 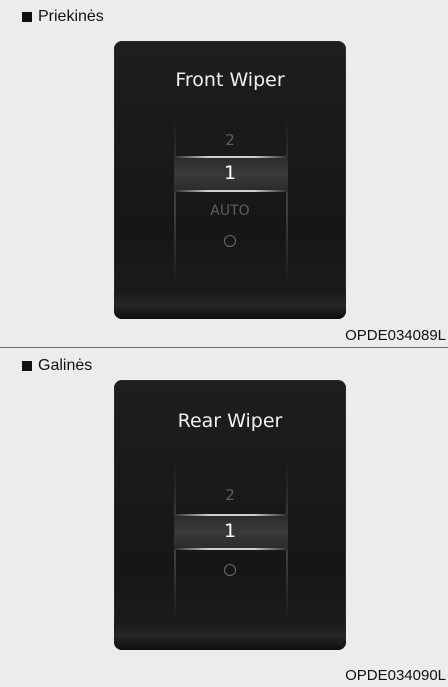 What do you see at coordinates (230, 531) in the screenshot?
I see `rear-option-1-selected: 1` at bounding box center [230, 531].